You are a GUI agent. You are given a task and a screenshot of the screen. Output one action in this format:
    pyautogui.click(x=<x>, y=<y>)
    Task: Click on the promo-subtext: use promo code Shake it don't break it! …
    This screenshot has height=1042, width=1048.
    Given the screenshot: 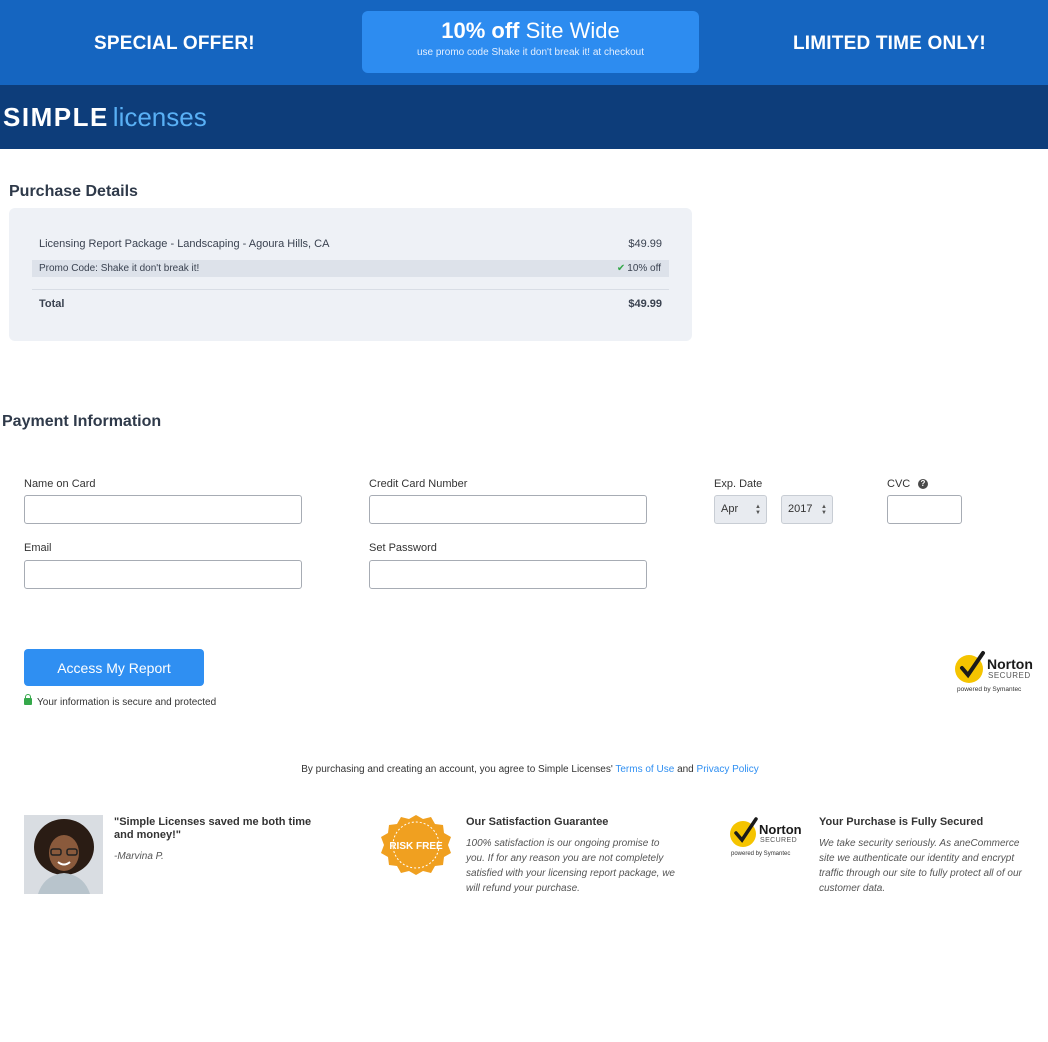 What is the action you would take?
    pyautogui.click(x=530, y=52)
    